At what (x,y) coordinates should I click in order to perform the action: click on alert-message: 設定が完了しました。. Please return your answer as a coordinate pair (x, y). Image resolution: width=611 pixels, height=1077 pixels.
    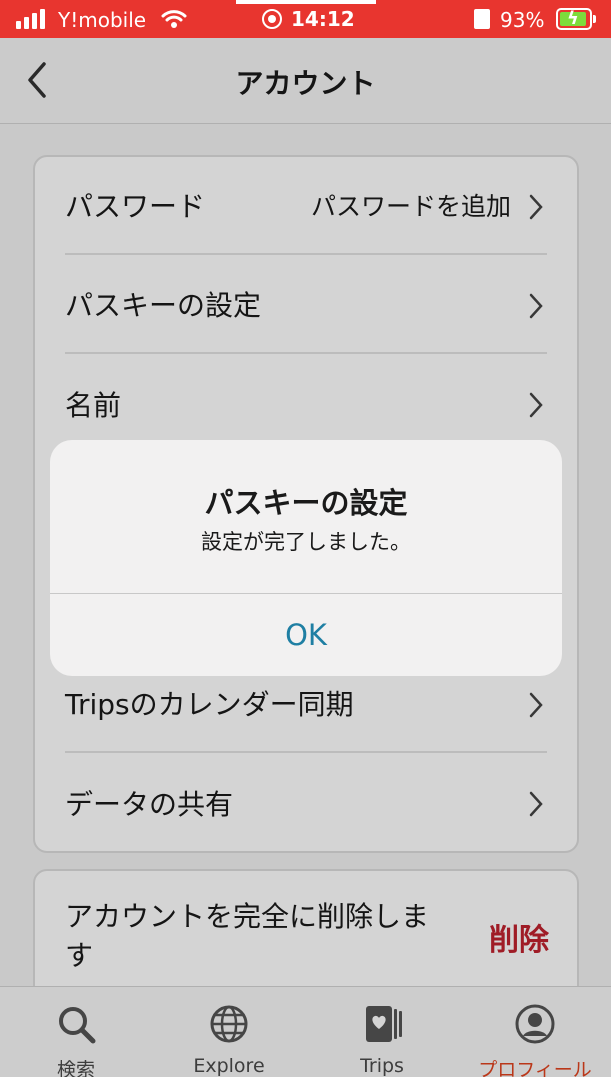
    Looking at the image, I should click on (306, 542).